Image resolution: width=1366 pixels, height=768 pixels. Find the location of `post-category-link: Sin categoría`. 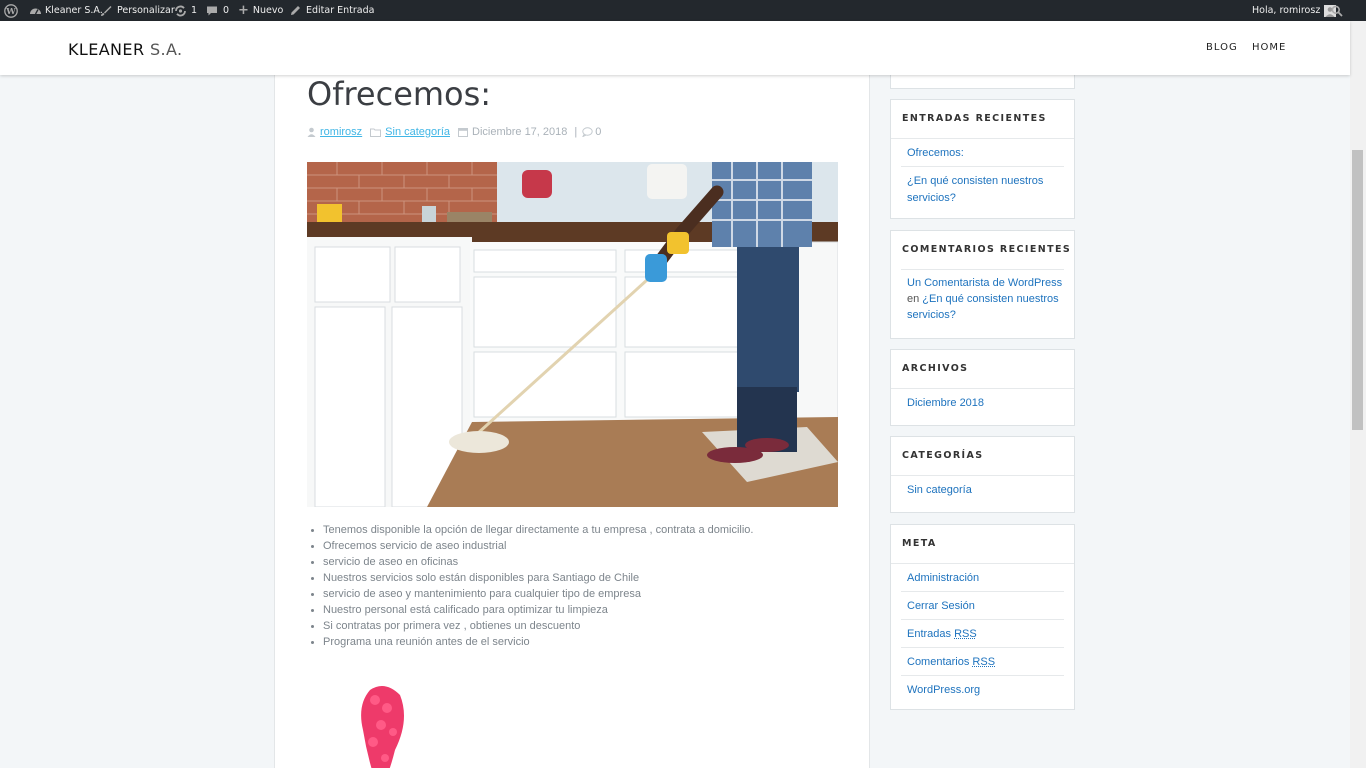

post-category-link: Sin categoría is located at coordinates (417, 132).